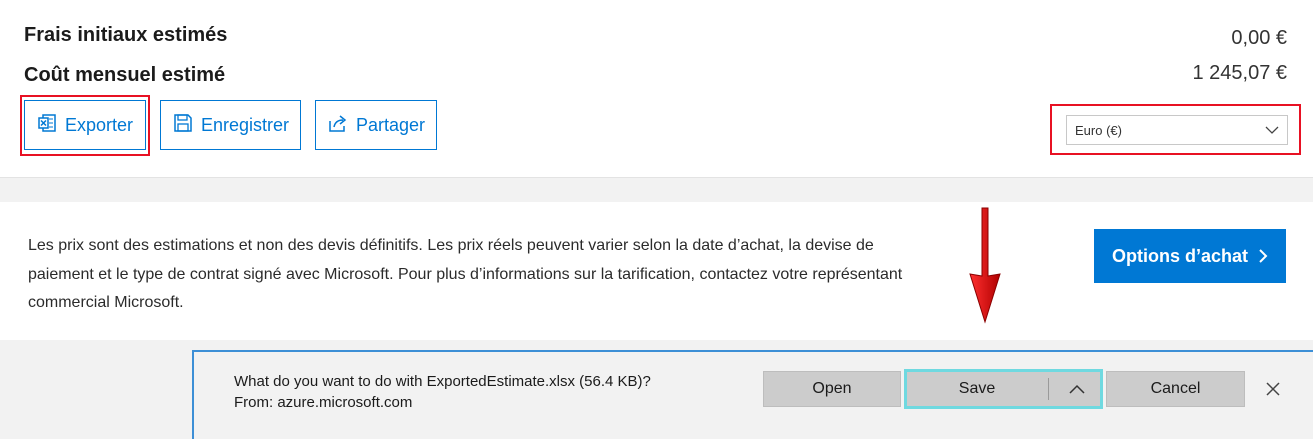 This screenshot has height=439, width=1313. Describe the element at coordinates (85, 125) in the screenshot. I see `export-highlight-box` at that location.